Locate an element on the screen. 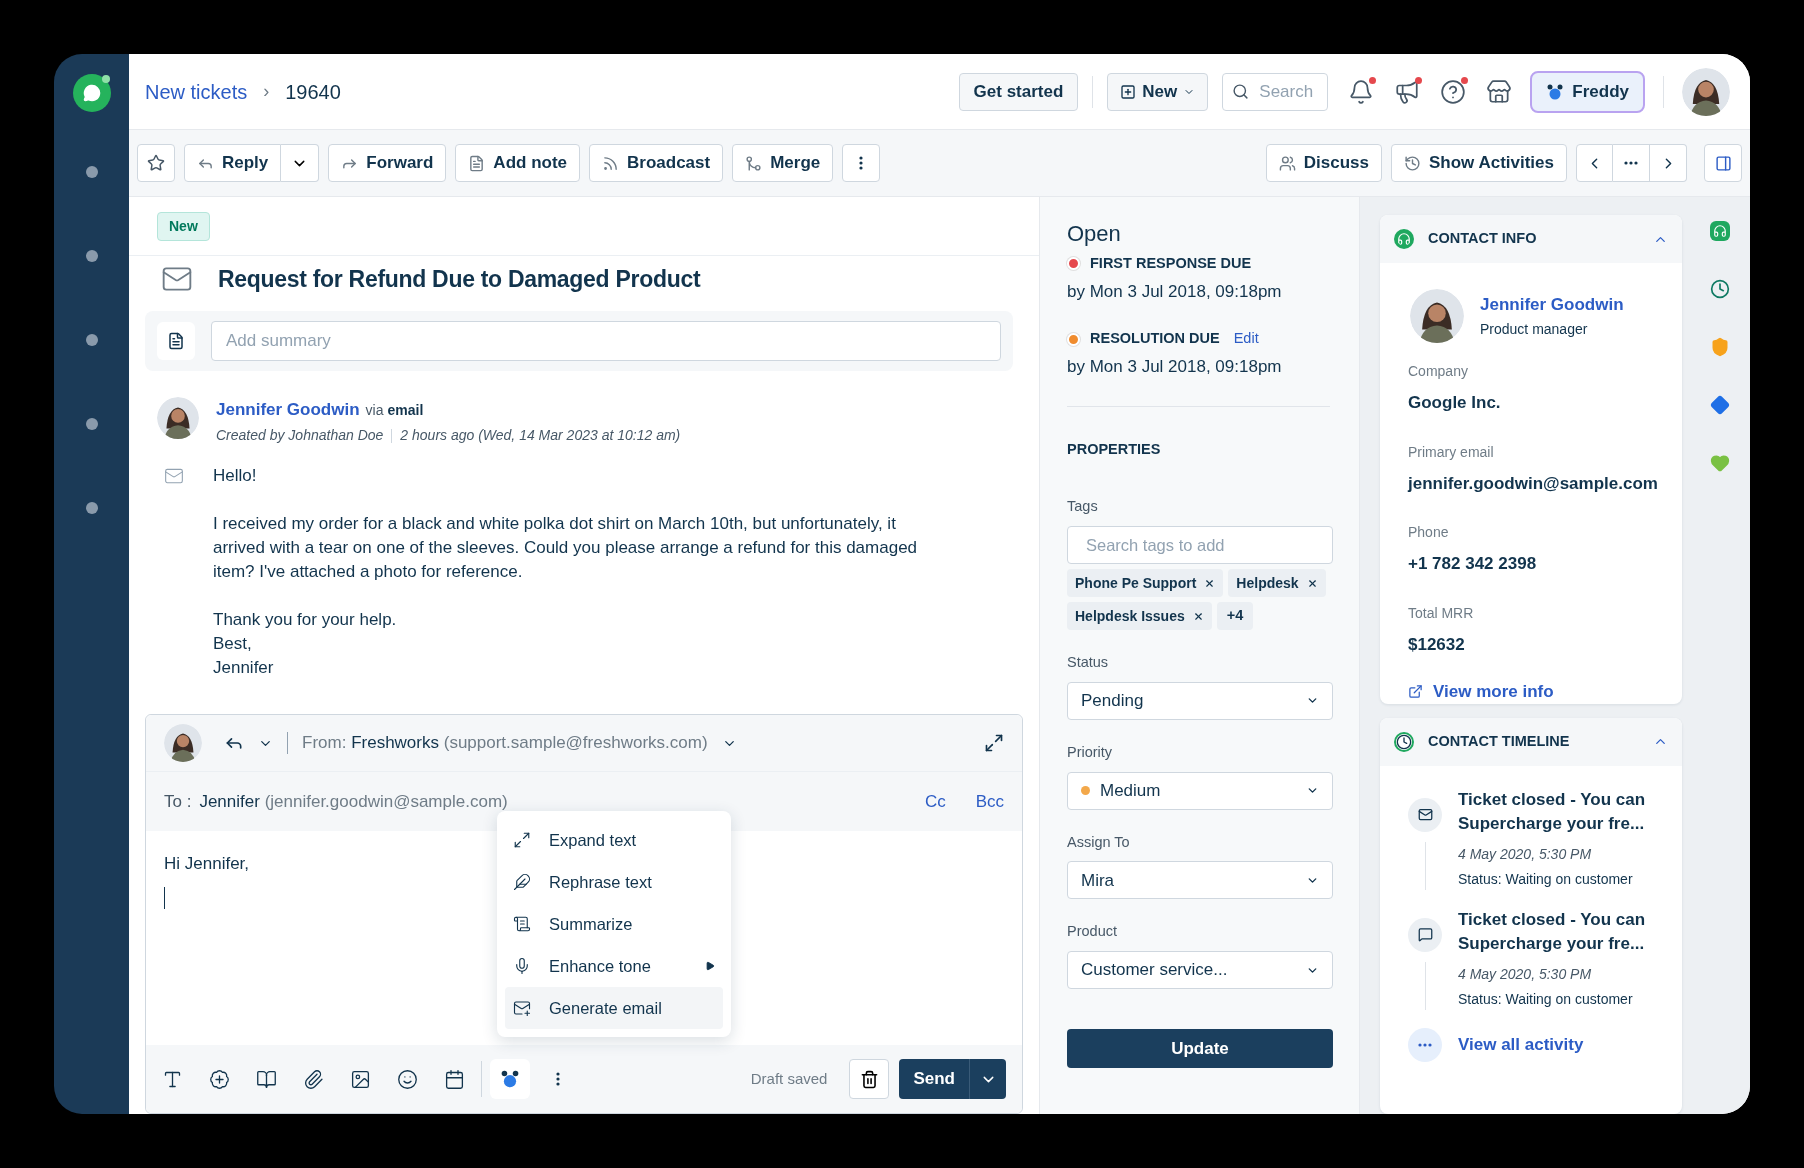 Image resolution: width=1804 pixels, height=1168 pixels. image-icon is located at coordinates (360, 1079).